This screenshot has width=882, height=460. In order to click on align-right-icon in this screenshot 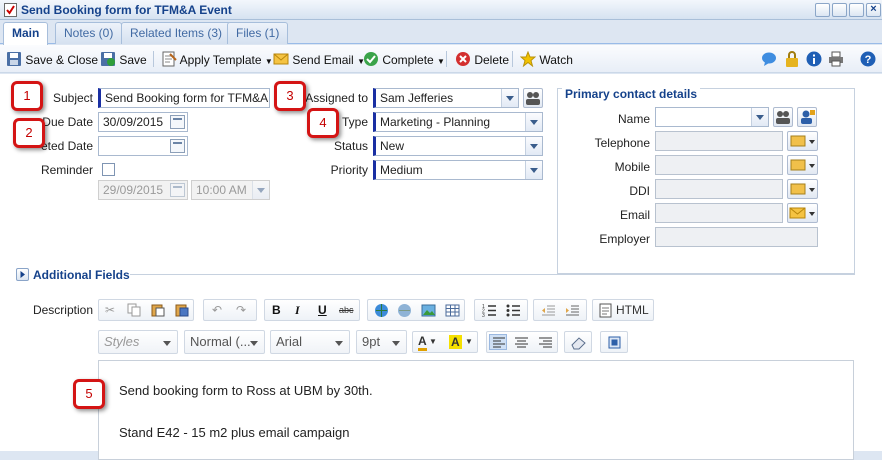, I will do `click(545, 342)`.